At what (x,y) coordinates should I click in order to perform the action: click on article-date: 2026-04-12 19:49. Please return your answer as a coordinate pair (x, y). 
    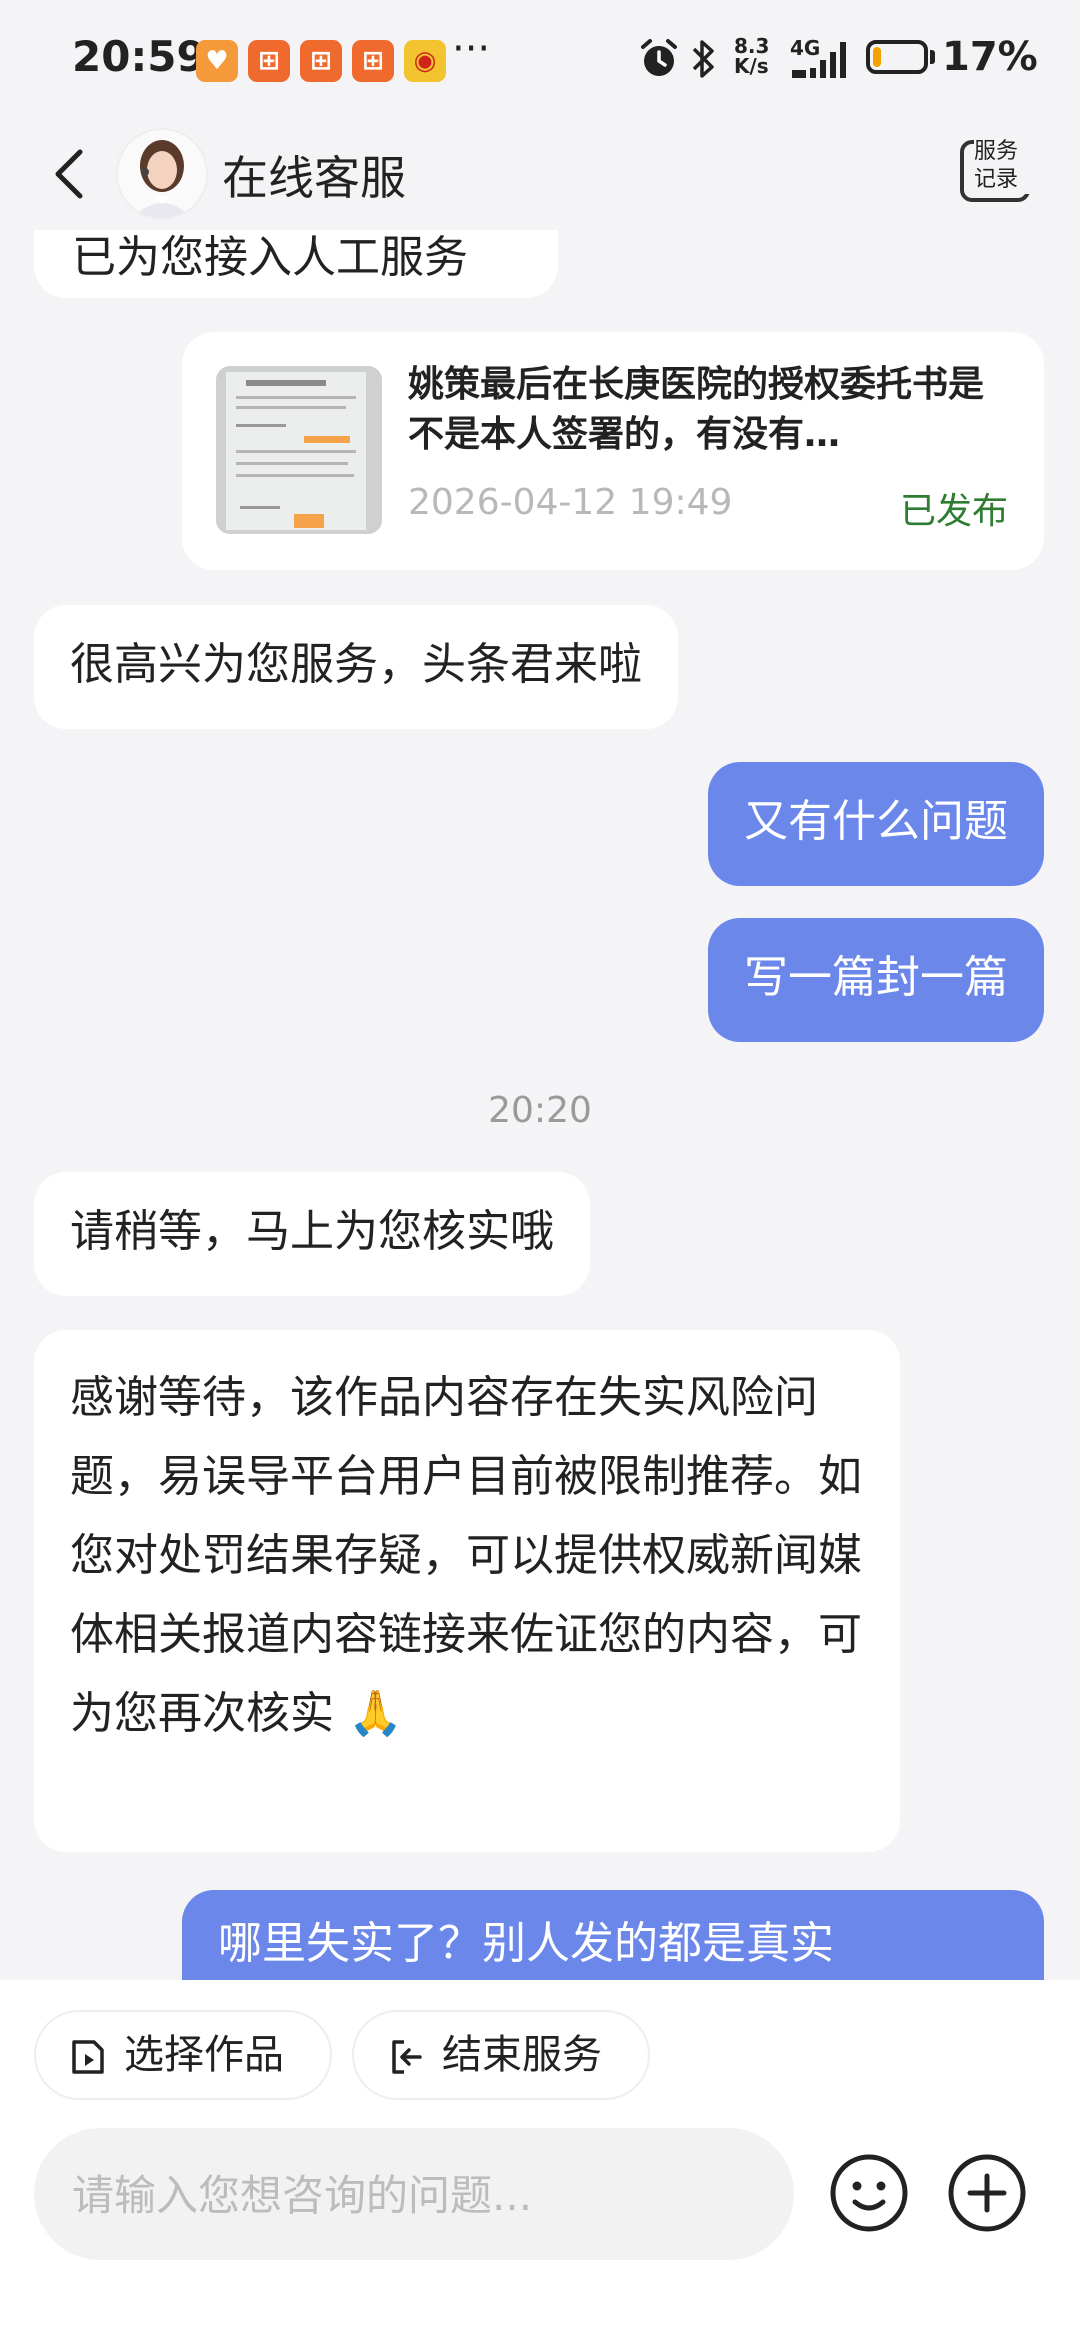
    Looking at the image, I should click on (570, 502).